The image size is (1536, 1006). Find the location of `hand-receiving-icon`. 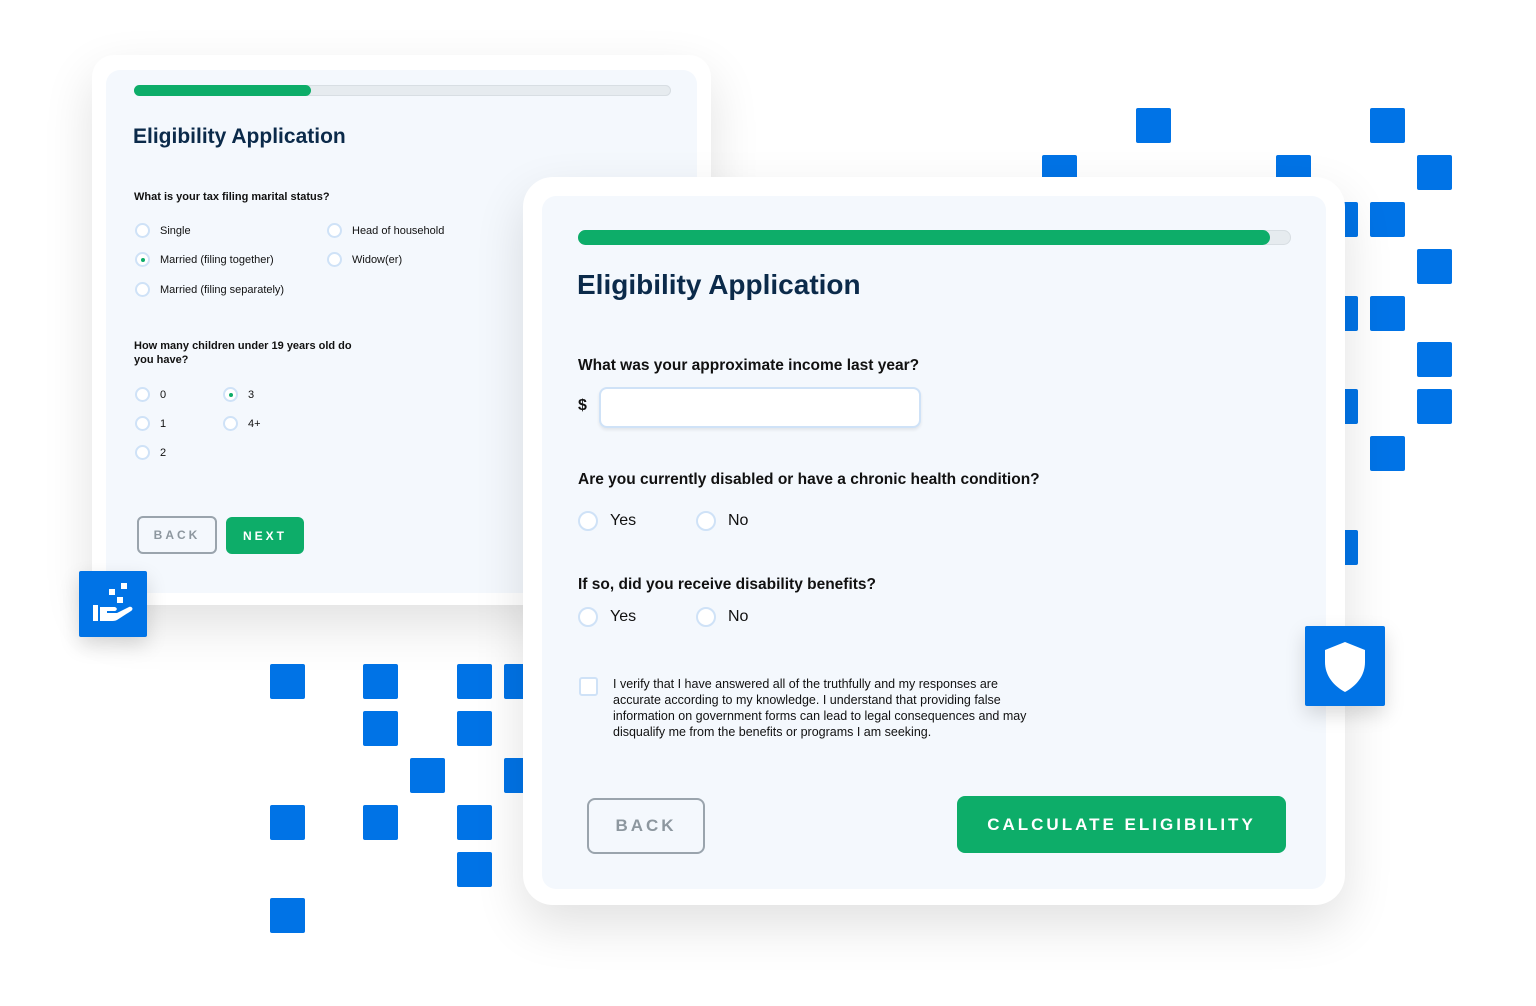

hand-receiving-icon is located at coordinates (113, 604).